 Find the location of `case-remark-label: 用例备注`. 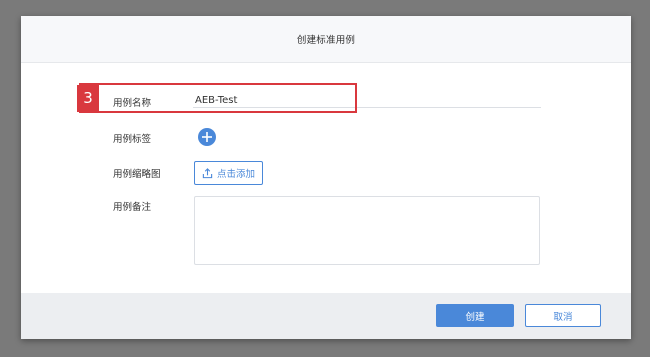

case-remark-label: 用例备注 is located at coordinates (132, 207).